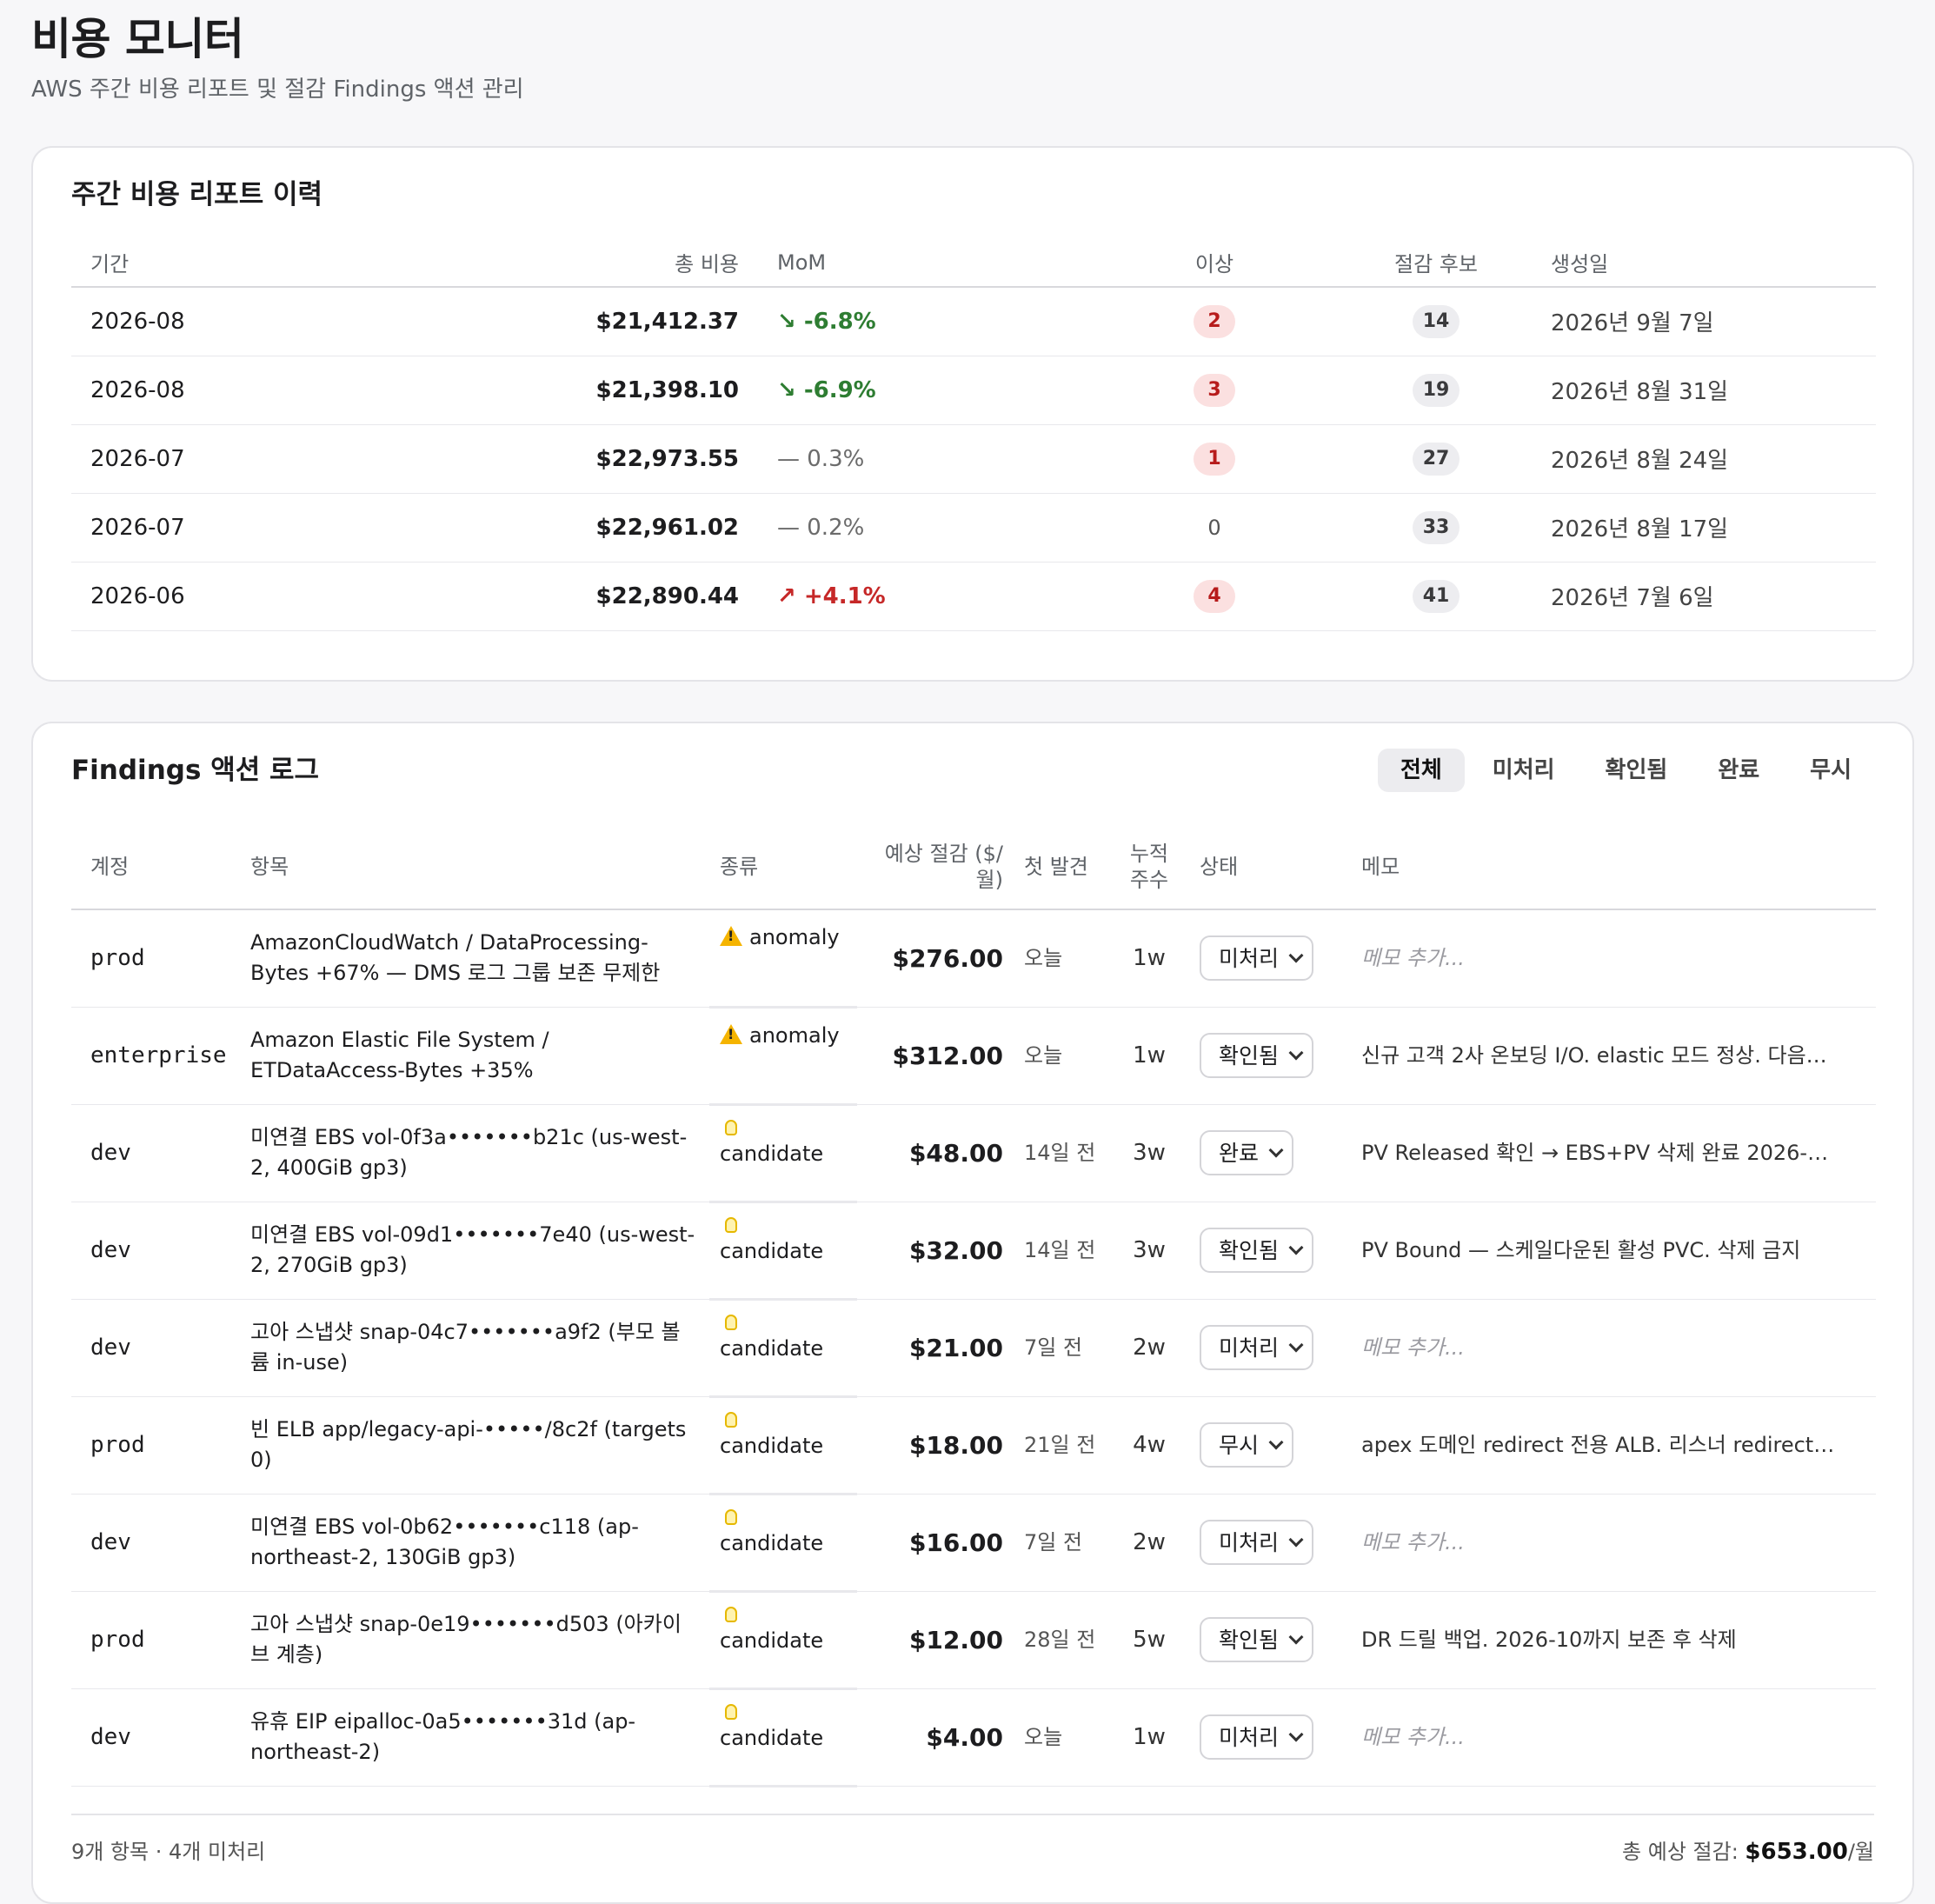  Describe the element at coordinates (821, 458) in the screenshot. I see `report-mom: — 0.3%` at that location.